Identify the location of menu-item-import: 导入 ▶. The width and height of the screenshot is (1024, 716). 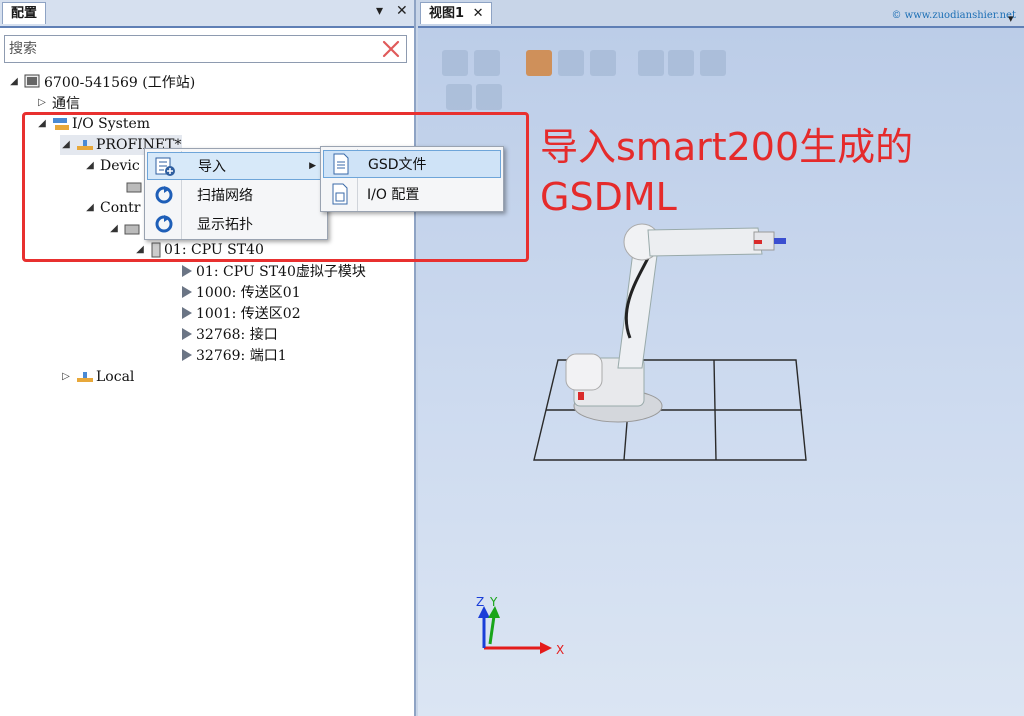
(236, 166).